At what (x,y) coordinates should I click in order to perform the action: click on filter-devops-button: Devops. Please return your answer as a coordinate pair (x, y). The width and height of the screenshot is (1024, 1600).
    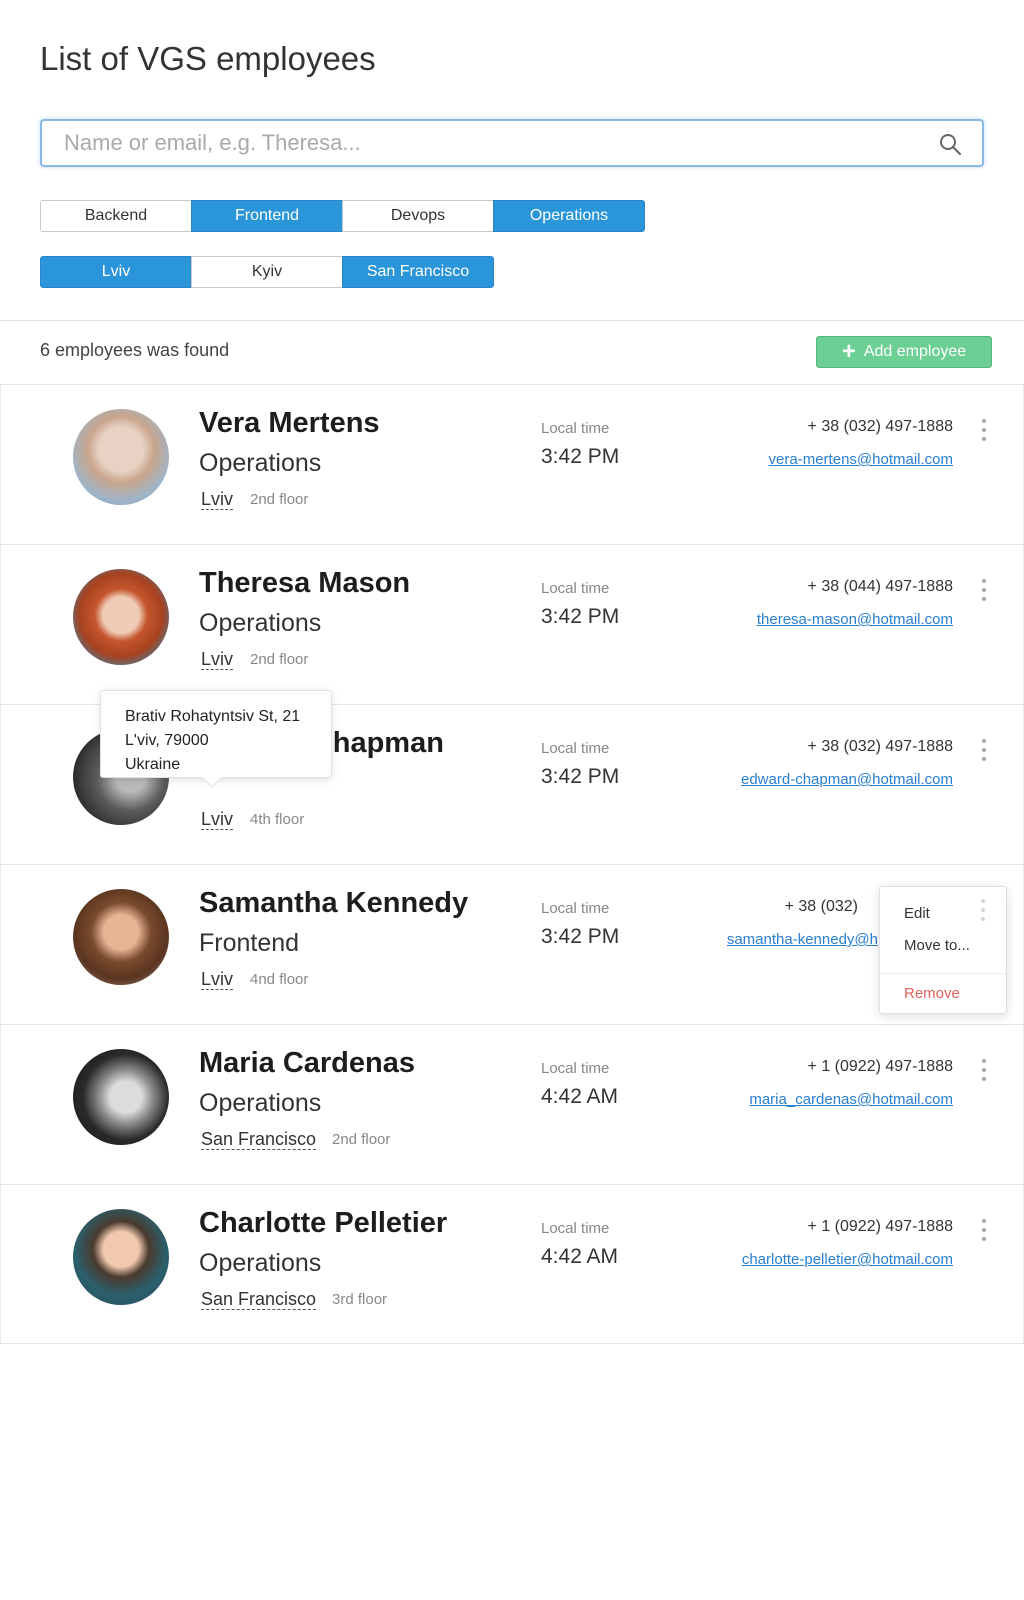
    Looking at the image, I should click on (418, 216).